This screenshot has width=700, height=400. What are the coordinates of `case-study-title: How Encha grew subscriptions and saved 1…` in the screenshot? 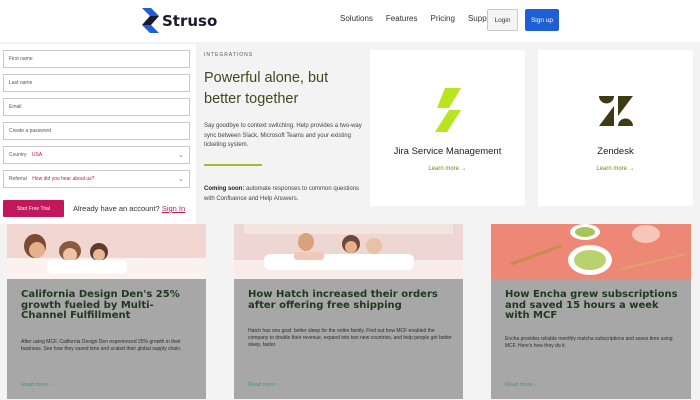 It's located at (591, 305).